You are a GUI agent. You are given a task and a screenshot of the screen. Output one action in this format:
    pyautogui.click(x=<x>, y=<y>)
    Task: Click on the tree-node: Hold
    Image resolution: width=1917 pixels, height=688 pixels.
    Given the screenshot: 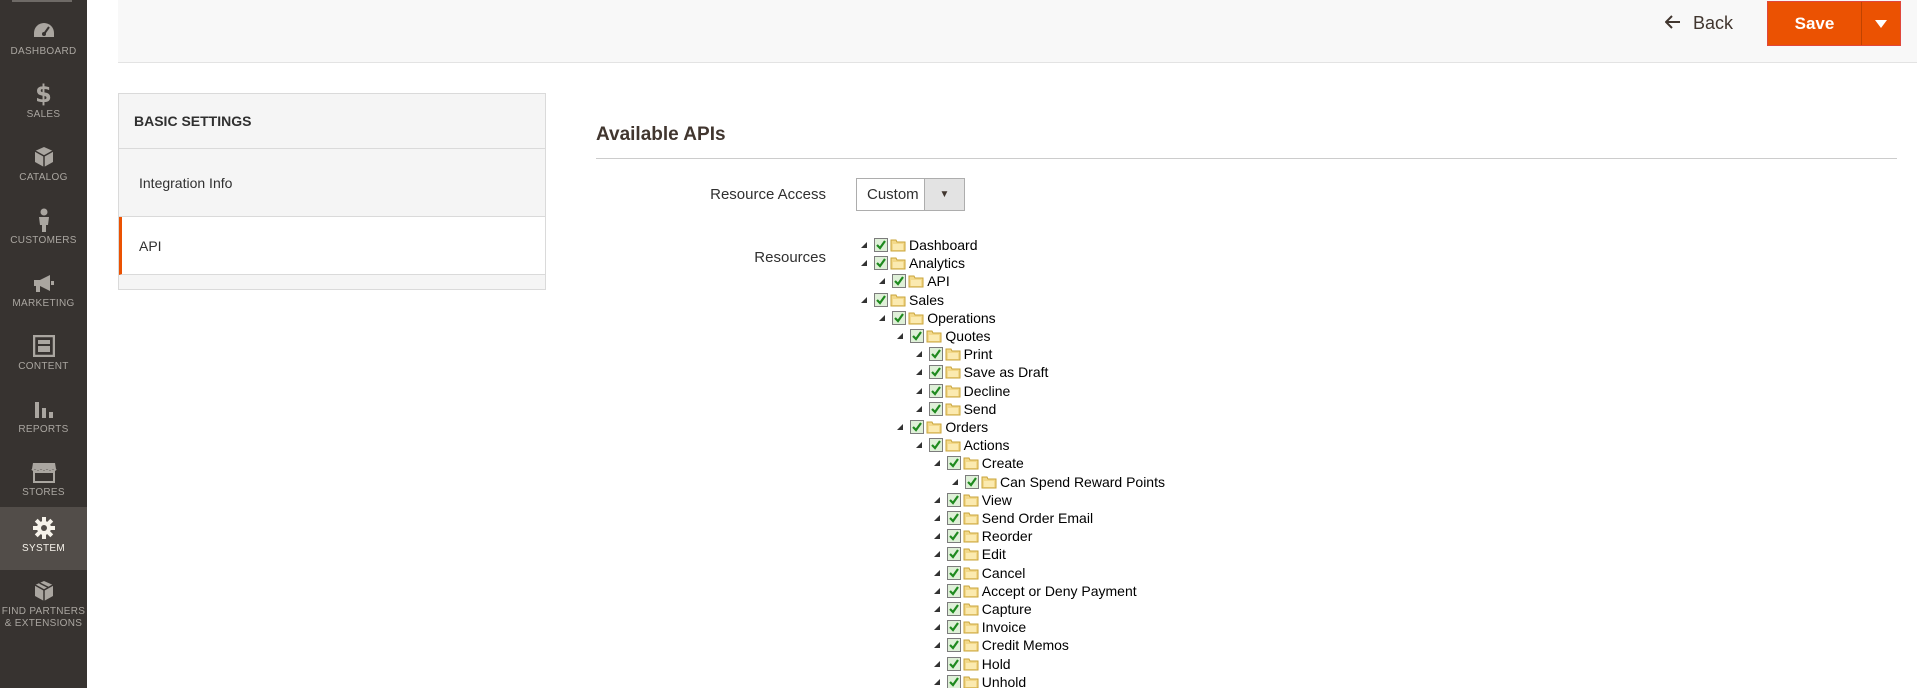 What is the action you would take?
    pyautogui.click(x=971, y=664)
    